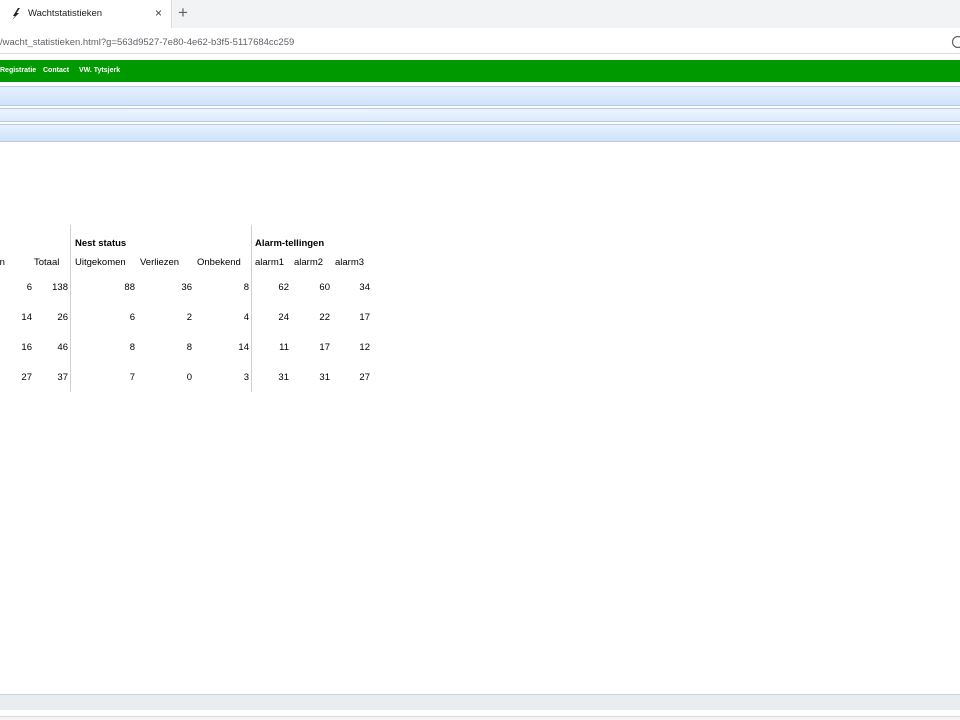 This screenshot has width=960, height=720. I want to click on cell-alarm3: 34, so click(364, 287).